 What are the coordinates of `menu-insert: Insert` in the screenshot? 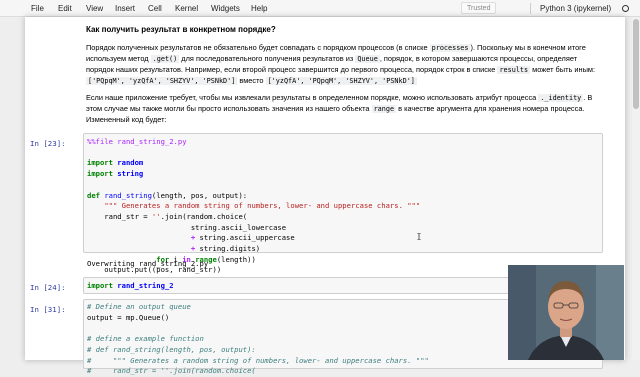 It's located at (125, 8).